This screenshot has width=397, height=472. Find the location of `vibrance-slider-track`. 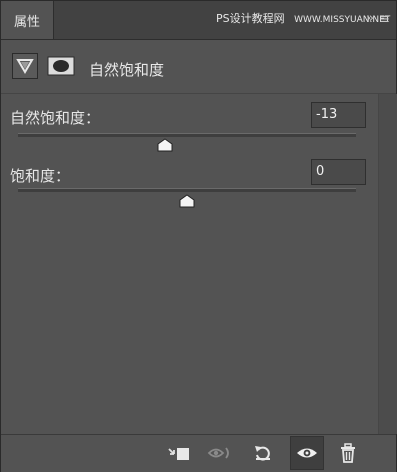

vibrance-slider-track is located at coordinates (187, 135).